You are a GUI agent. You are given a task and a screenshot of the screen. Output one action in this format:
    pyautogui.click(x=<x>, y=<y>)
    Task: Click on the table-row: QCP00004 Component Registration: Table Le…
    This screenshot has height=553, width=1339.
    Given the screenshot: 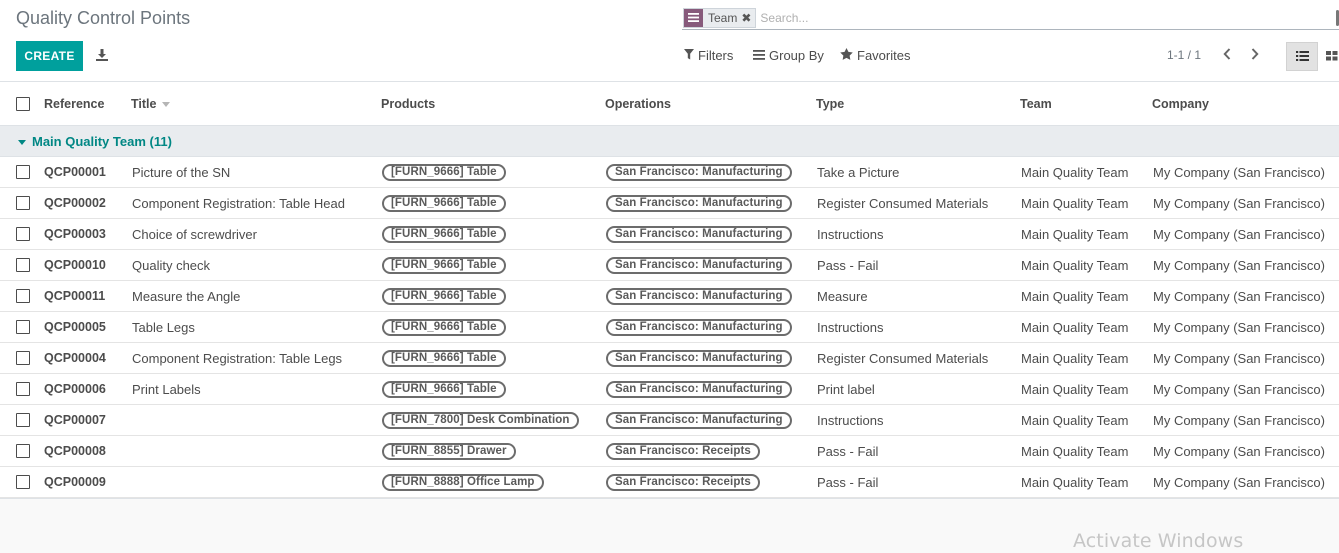 What is the action you would take?
    pyautogui.click(x=669, y=358)
    